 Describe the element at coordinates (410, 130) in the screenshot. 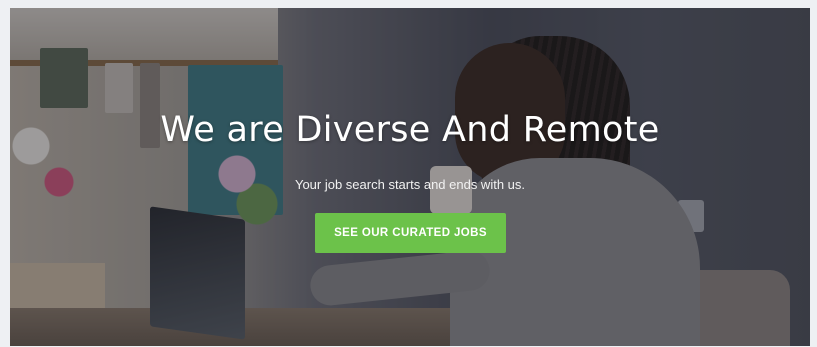

I see `hero-title: We are Diverse And Remote` at that location.